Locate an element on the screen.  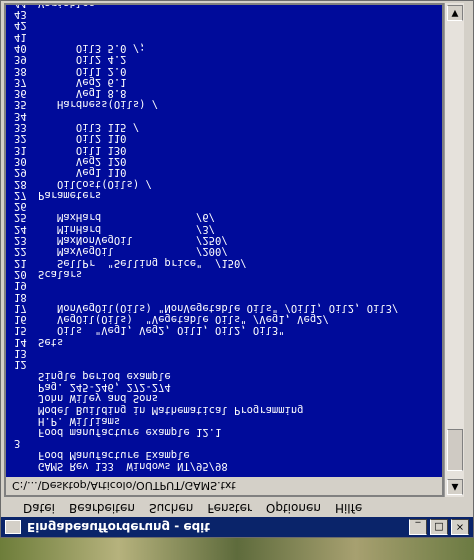
line-text: Parameters is located at coordinates (70, 194).